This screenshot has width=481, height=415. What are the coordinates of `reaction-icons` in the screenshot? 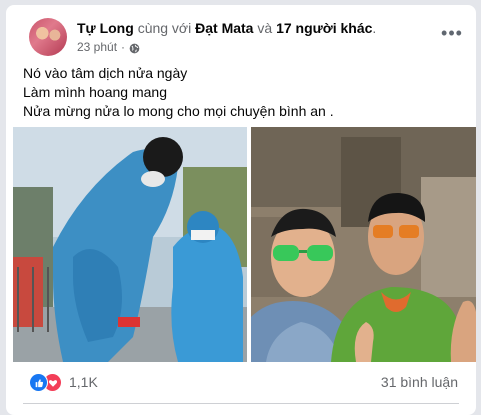 It's located at (46, 382).